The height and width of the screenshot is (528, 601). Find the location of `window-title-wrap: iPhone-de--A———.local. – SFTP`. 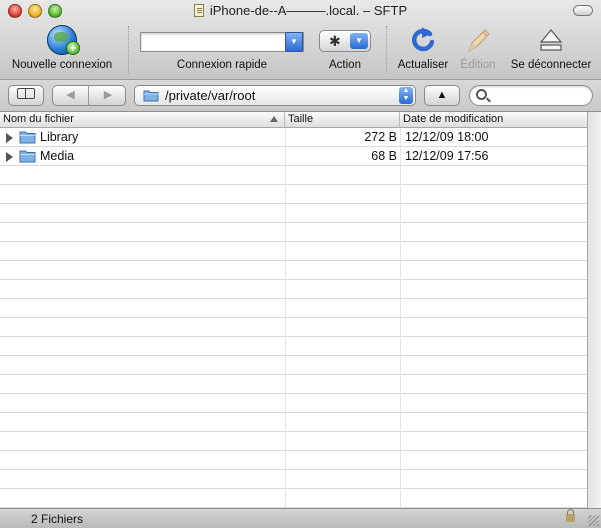

window-title-wrap: iPhone-de--A———.local. – SFTP is located at coordinates (300, 10).